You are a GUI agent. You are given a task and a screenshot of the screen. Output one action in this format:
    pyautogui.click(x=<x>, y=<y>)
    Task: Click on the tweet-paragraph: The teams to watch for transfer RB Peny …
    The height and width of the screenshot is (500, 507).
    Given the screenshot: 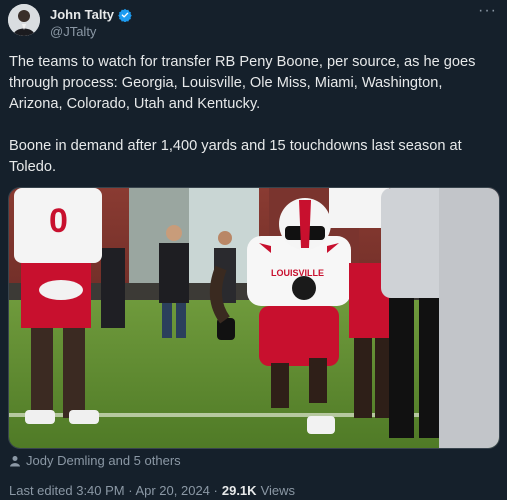 What is the action you would take?
    pyautogui.click(x=242, y=83)
    